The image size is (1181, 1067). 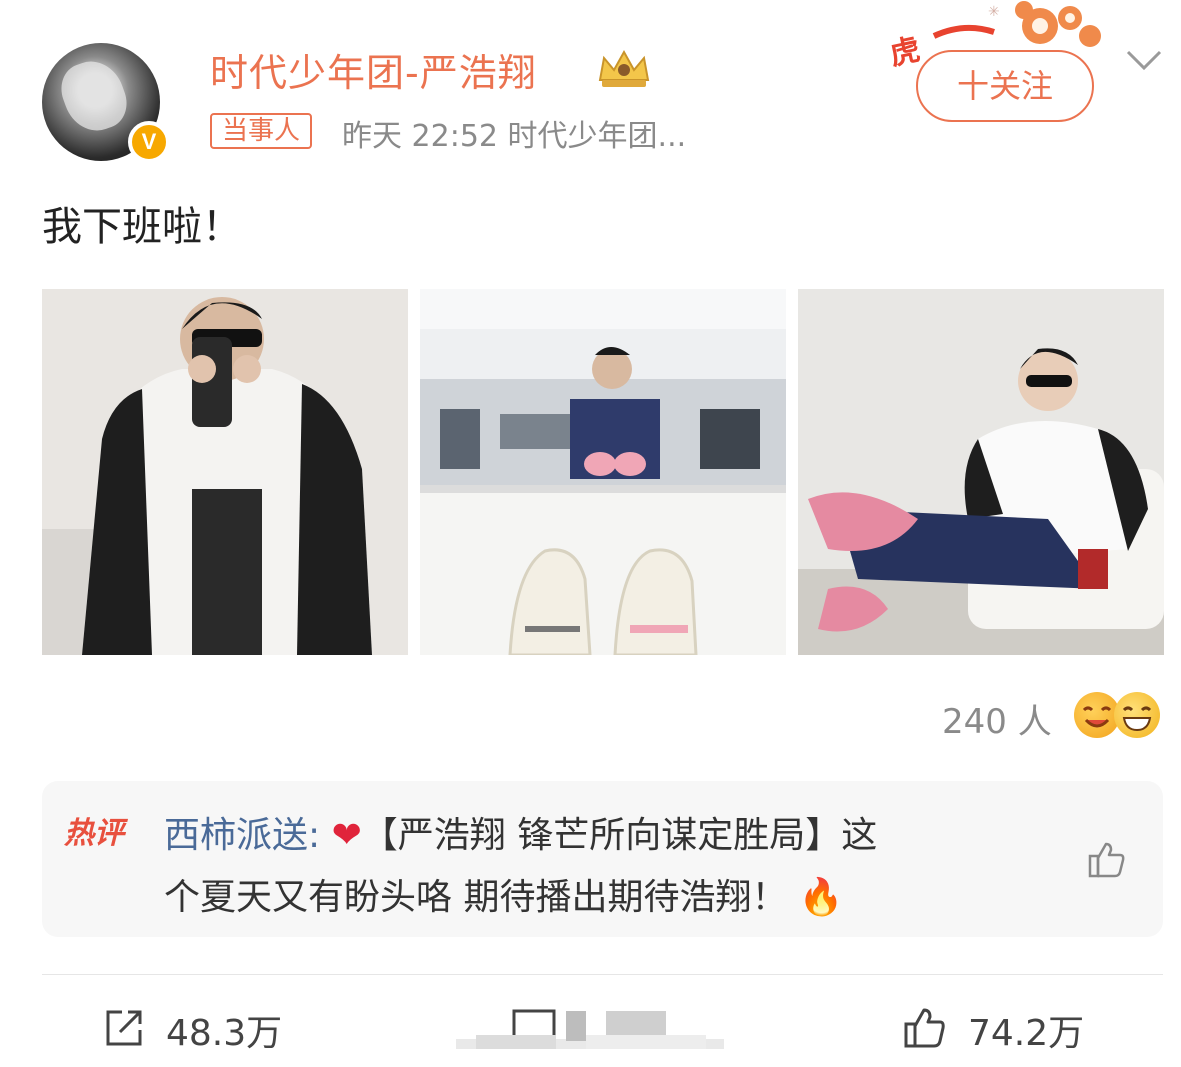 What do you see at coordinates (624, 68) in the screenshot?
I see `crown-icon` at bounding box center [624, 68].